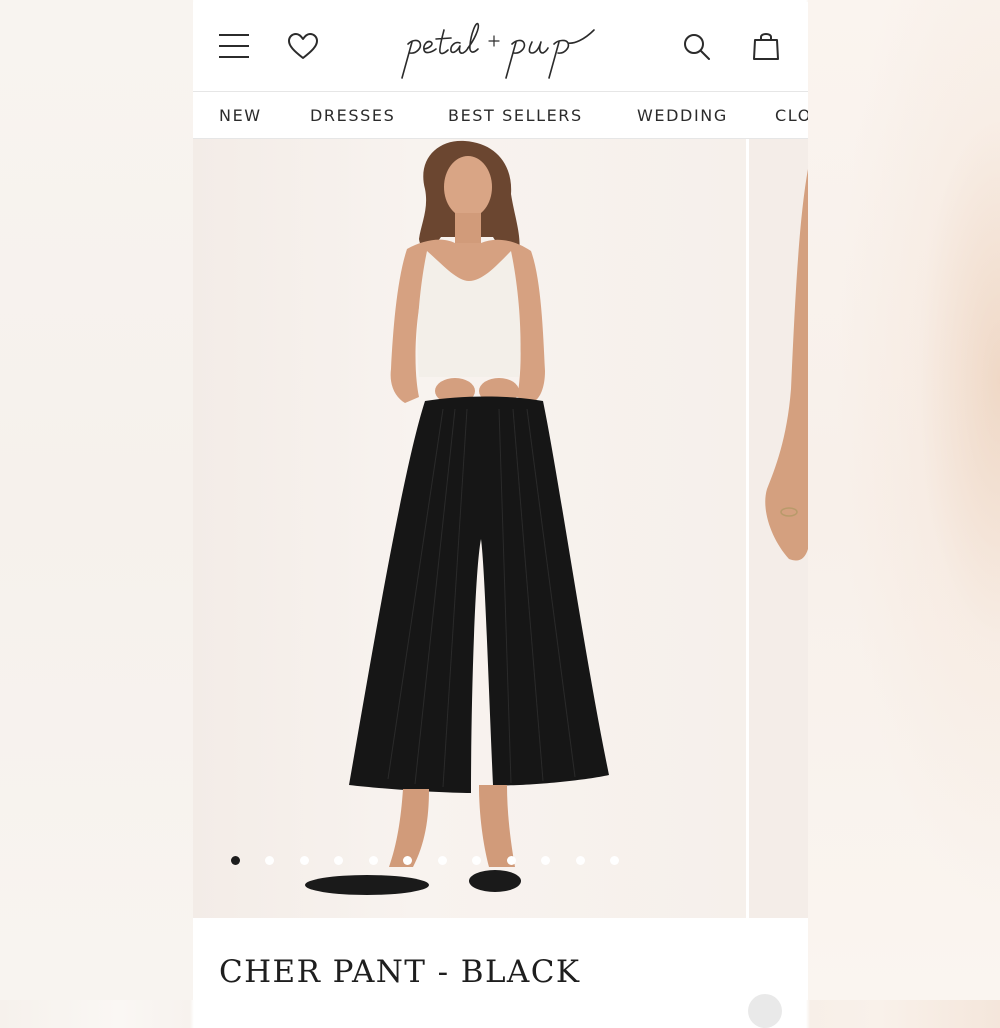 The width and height of the screenshot is (1000, 1028). I want to click on nav-item-clothing: CLO, so click(791, 115).